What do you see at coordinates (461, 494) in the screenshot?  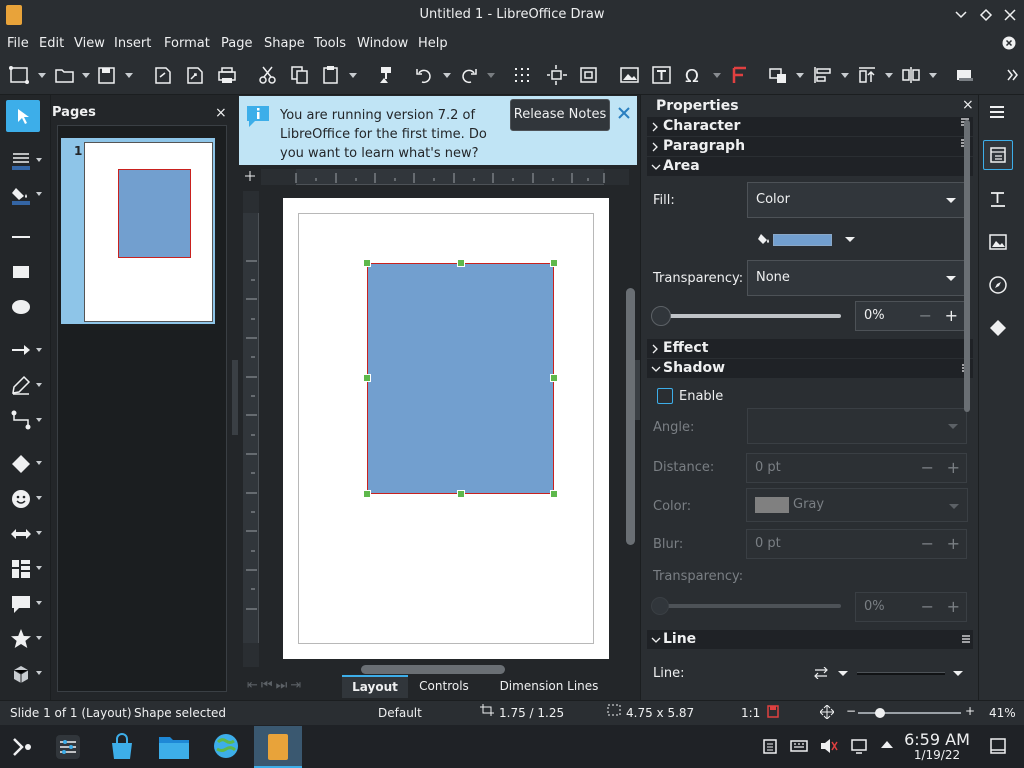 I see `resize-handle-bottom` at bounding box center [461, 494].